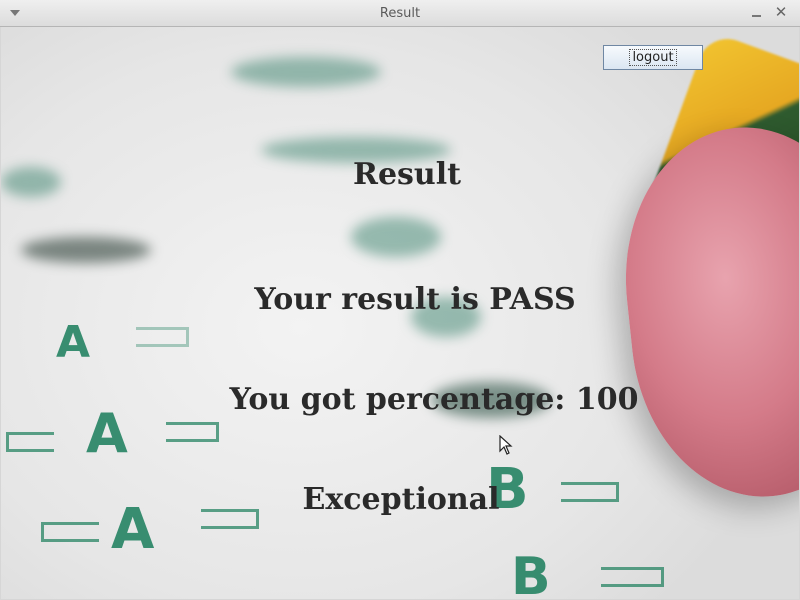 This screenshot has height=600, width=800. I want to click on logout-button: logout, so click(653, 57).